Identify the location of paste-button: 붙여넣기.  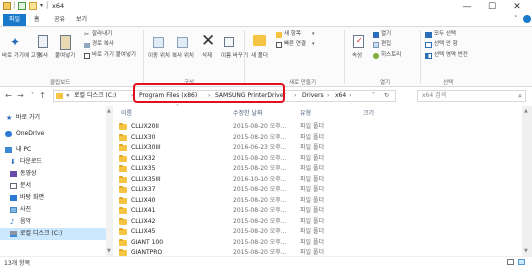
(66, 53).